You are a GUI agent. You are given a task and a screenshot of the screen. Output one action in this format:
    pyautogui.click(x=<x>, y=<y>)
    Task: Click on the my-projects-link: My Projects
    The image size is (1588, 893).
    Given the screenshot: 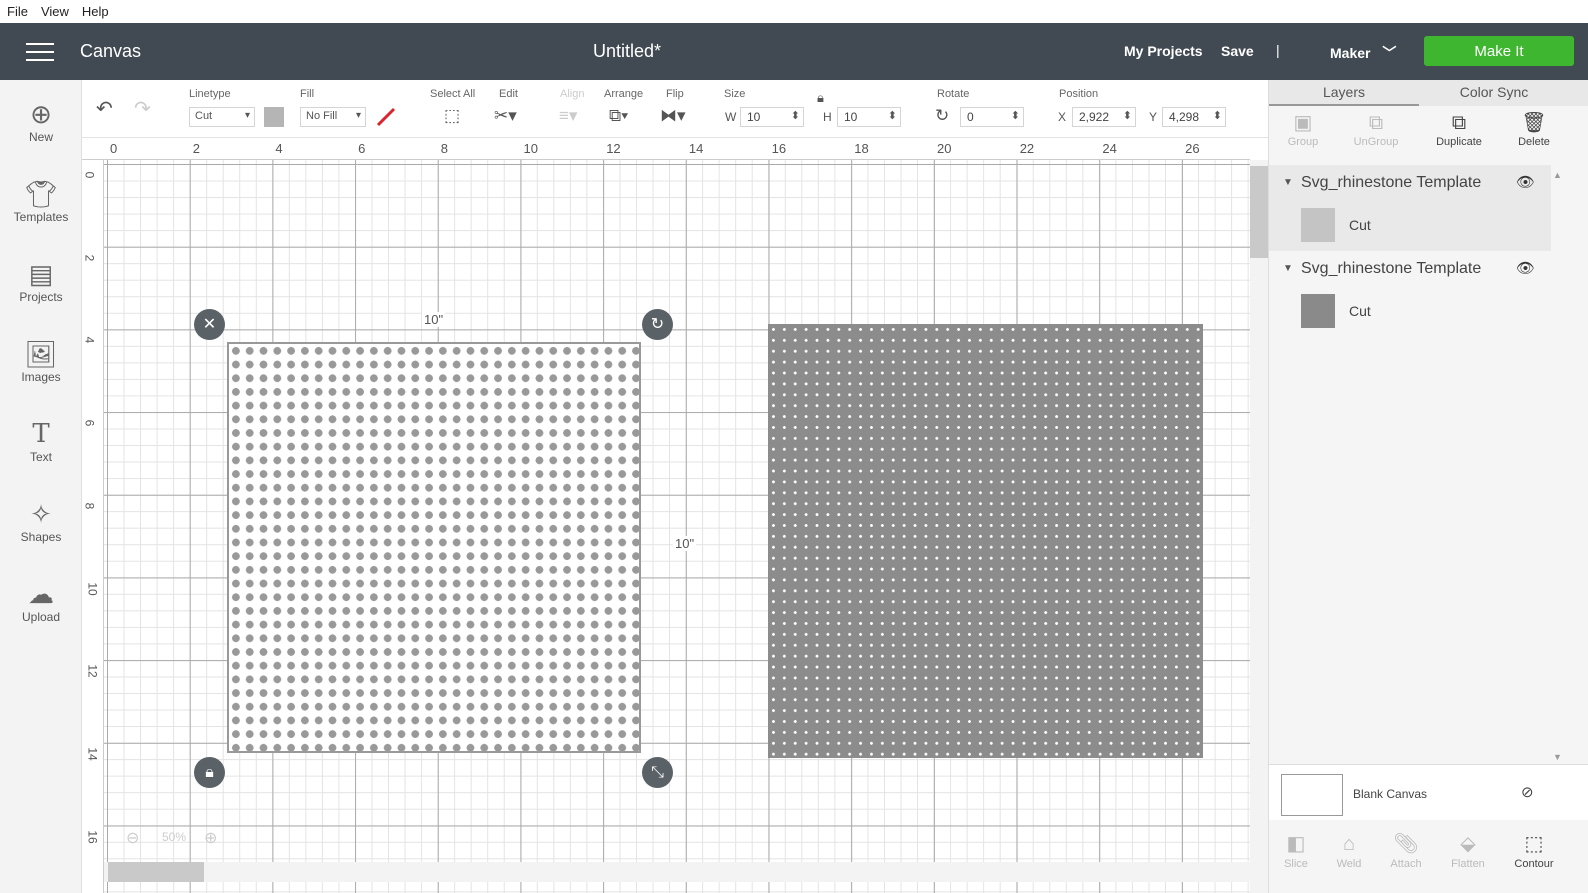 What is the action you would take?
    pyautogui.click(x=1163, y=51)
    